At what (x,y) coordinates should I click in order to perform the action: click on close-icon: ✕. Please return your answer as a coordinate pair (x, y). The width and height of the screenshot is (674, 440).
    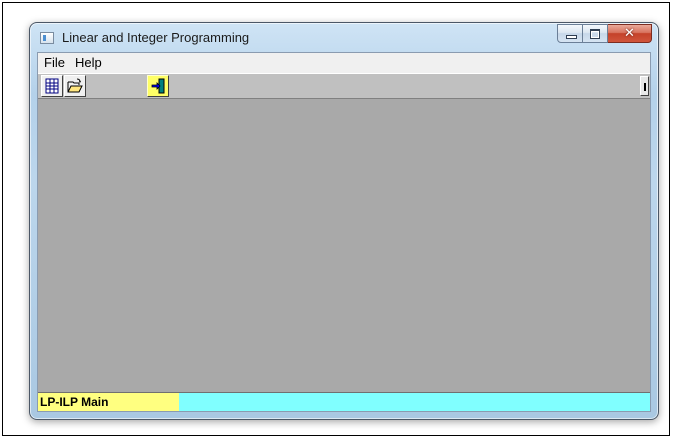
    Looking at the image, I should click on (629, 33).